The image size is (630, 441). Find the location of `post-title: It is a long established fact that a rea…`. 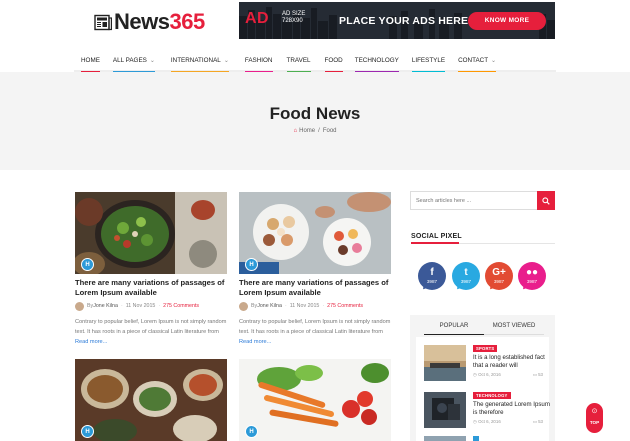

post-title: It is a long established fact that a rea… is located at coordinates (512, 361).